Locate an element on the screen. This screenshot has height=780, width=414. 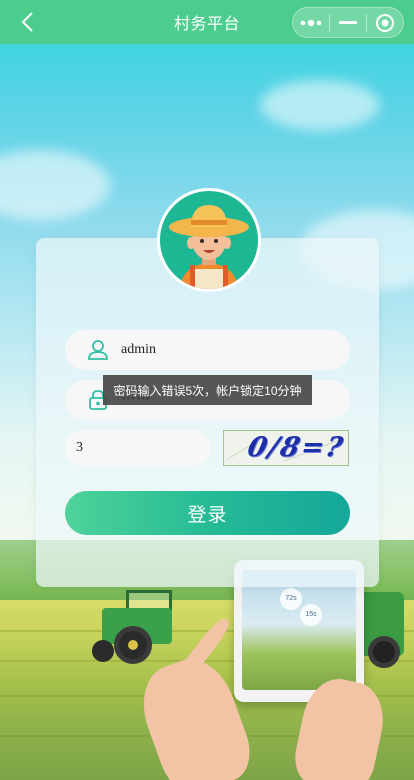
login-button: 登录 is located at coordinates (207, 513).